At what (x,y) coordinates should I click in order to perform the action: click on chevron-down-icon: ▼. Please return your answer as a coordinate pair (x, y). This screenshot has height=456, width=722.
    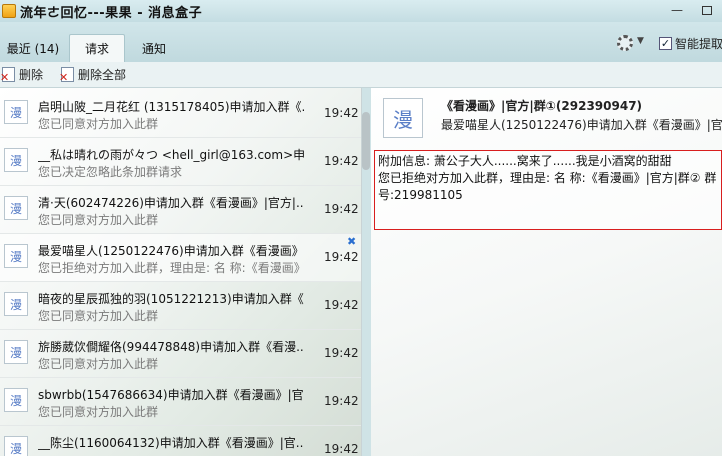
    Looking at the image, I should click on (640, 41).